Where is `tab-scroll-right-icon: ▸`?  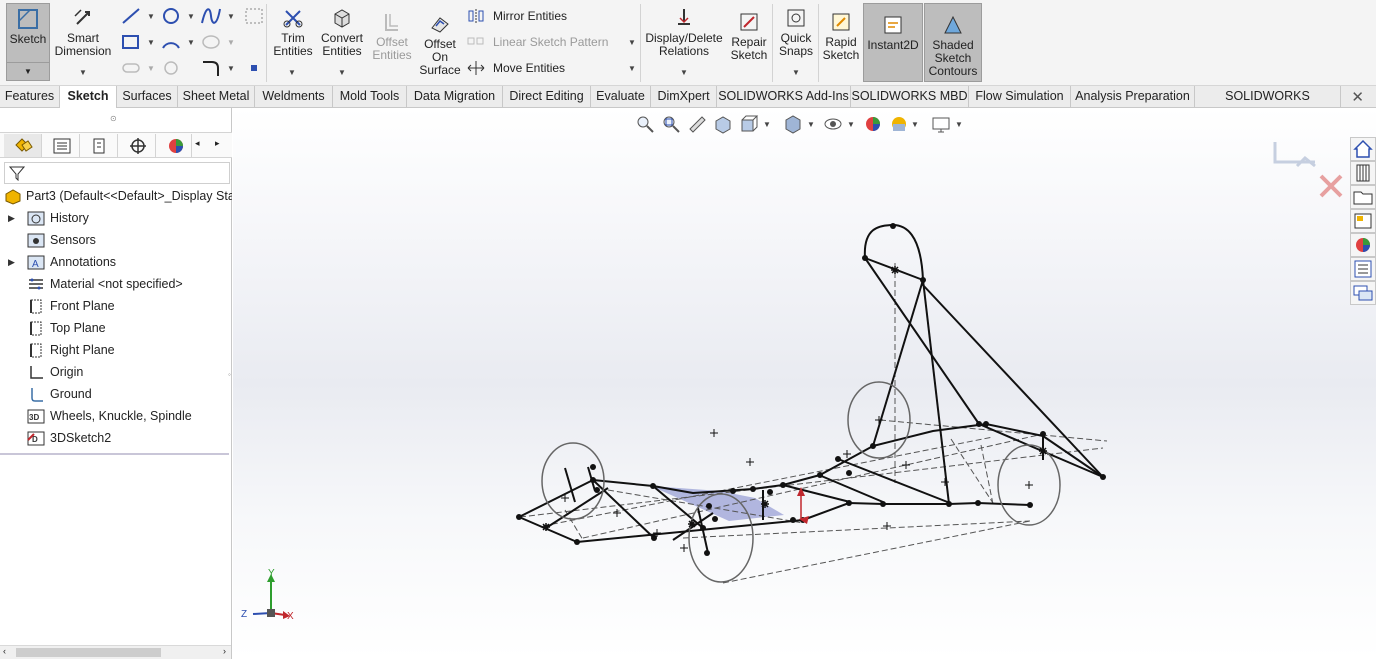
tab-scroll-right-icon: ▸ is located at coordinates (217, 143).